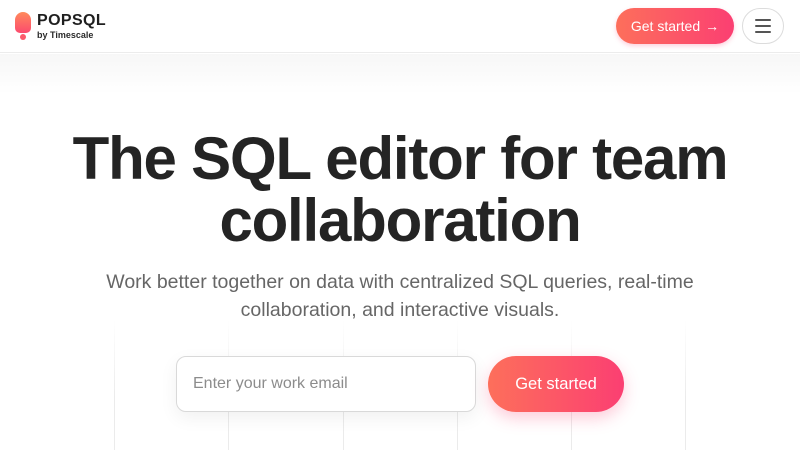  I want to click on hero-title-line-1: The SQL editor for team, so click(400, 158).